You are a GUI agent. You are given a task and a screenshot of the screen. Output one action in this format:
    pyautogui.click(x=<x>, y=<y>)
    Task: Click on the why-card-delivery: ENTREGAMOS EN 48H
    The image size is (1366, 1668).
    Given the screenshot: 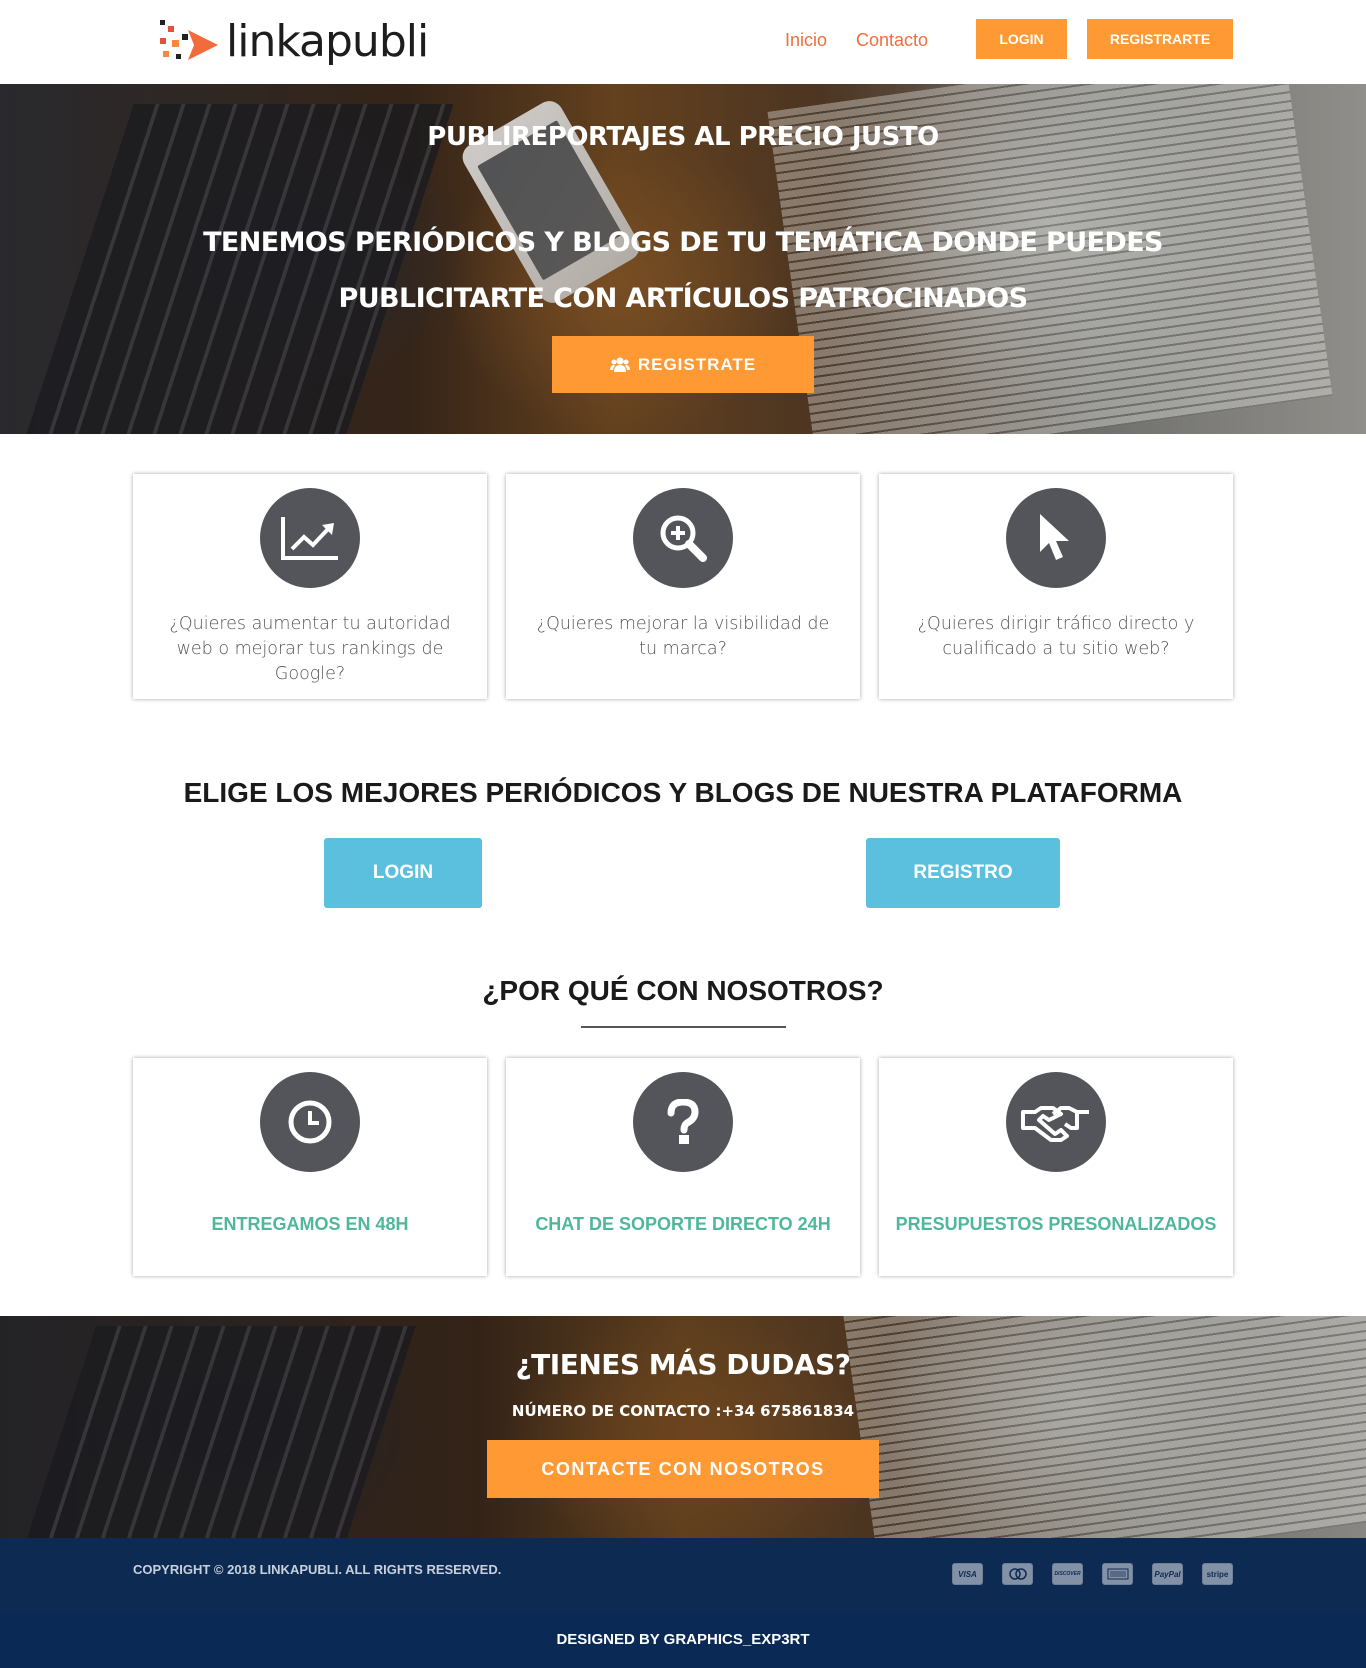 What is the action you would take?
    pyautogui.click(x=310, y=1167)
    